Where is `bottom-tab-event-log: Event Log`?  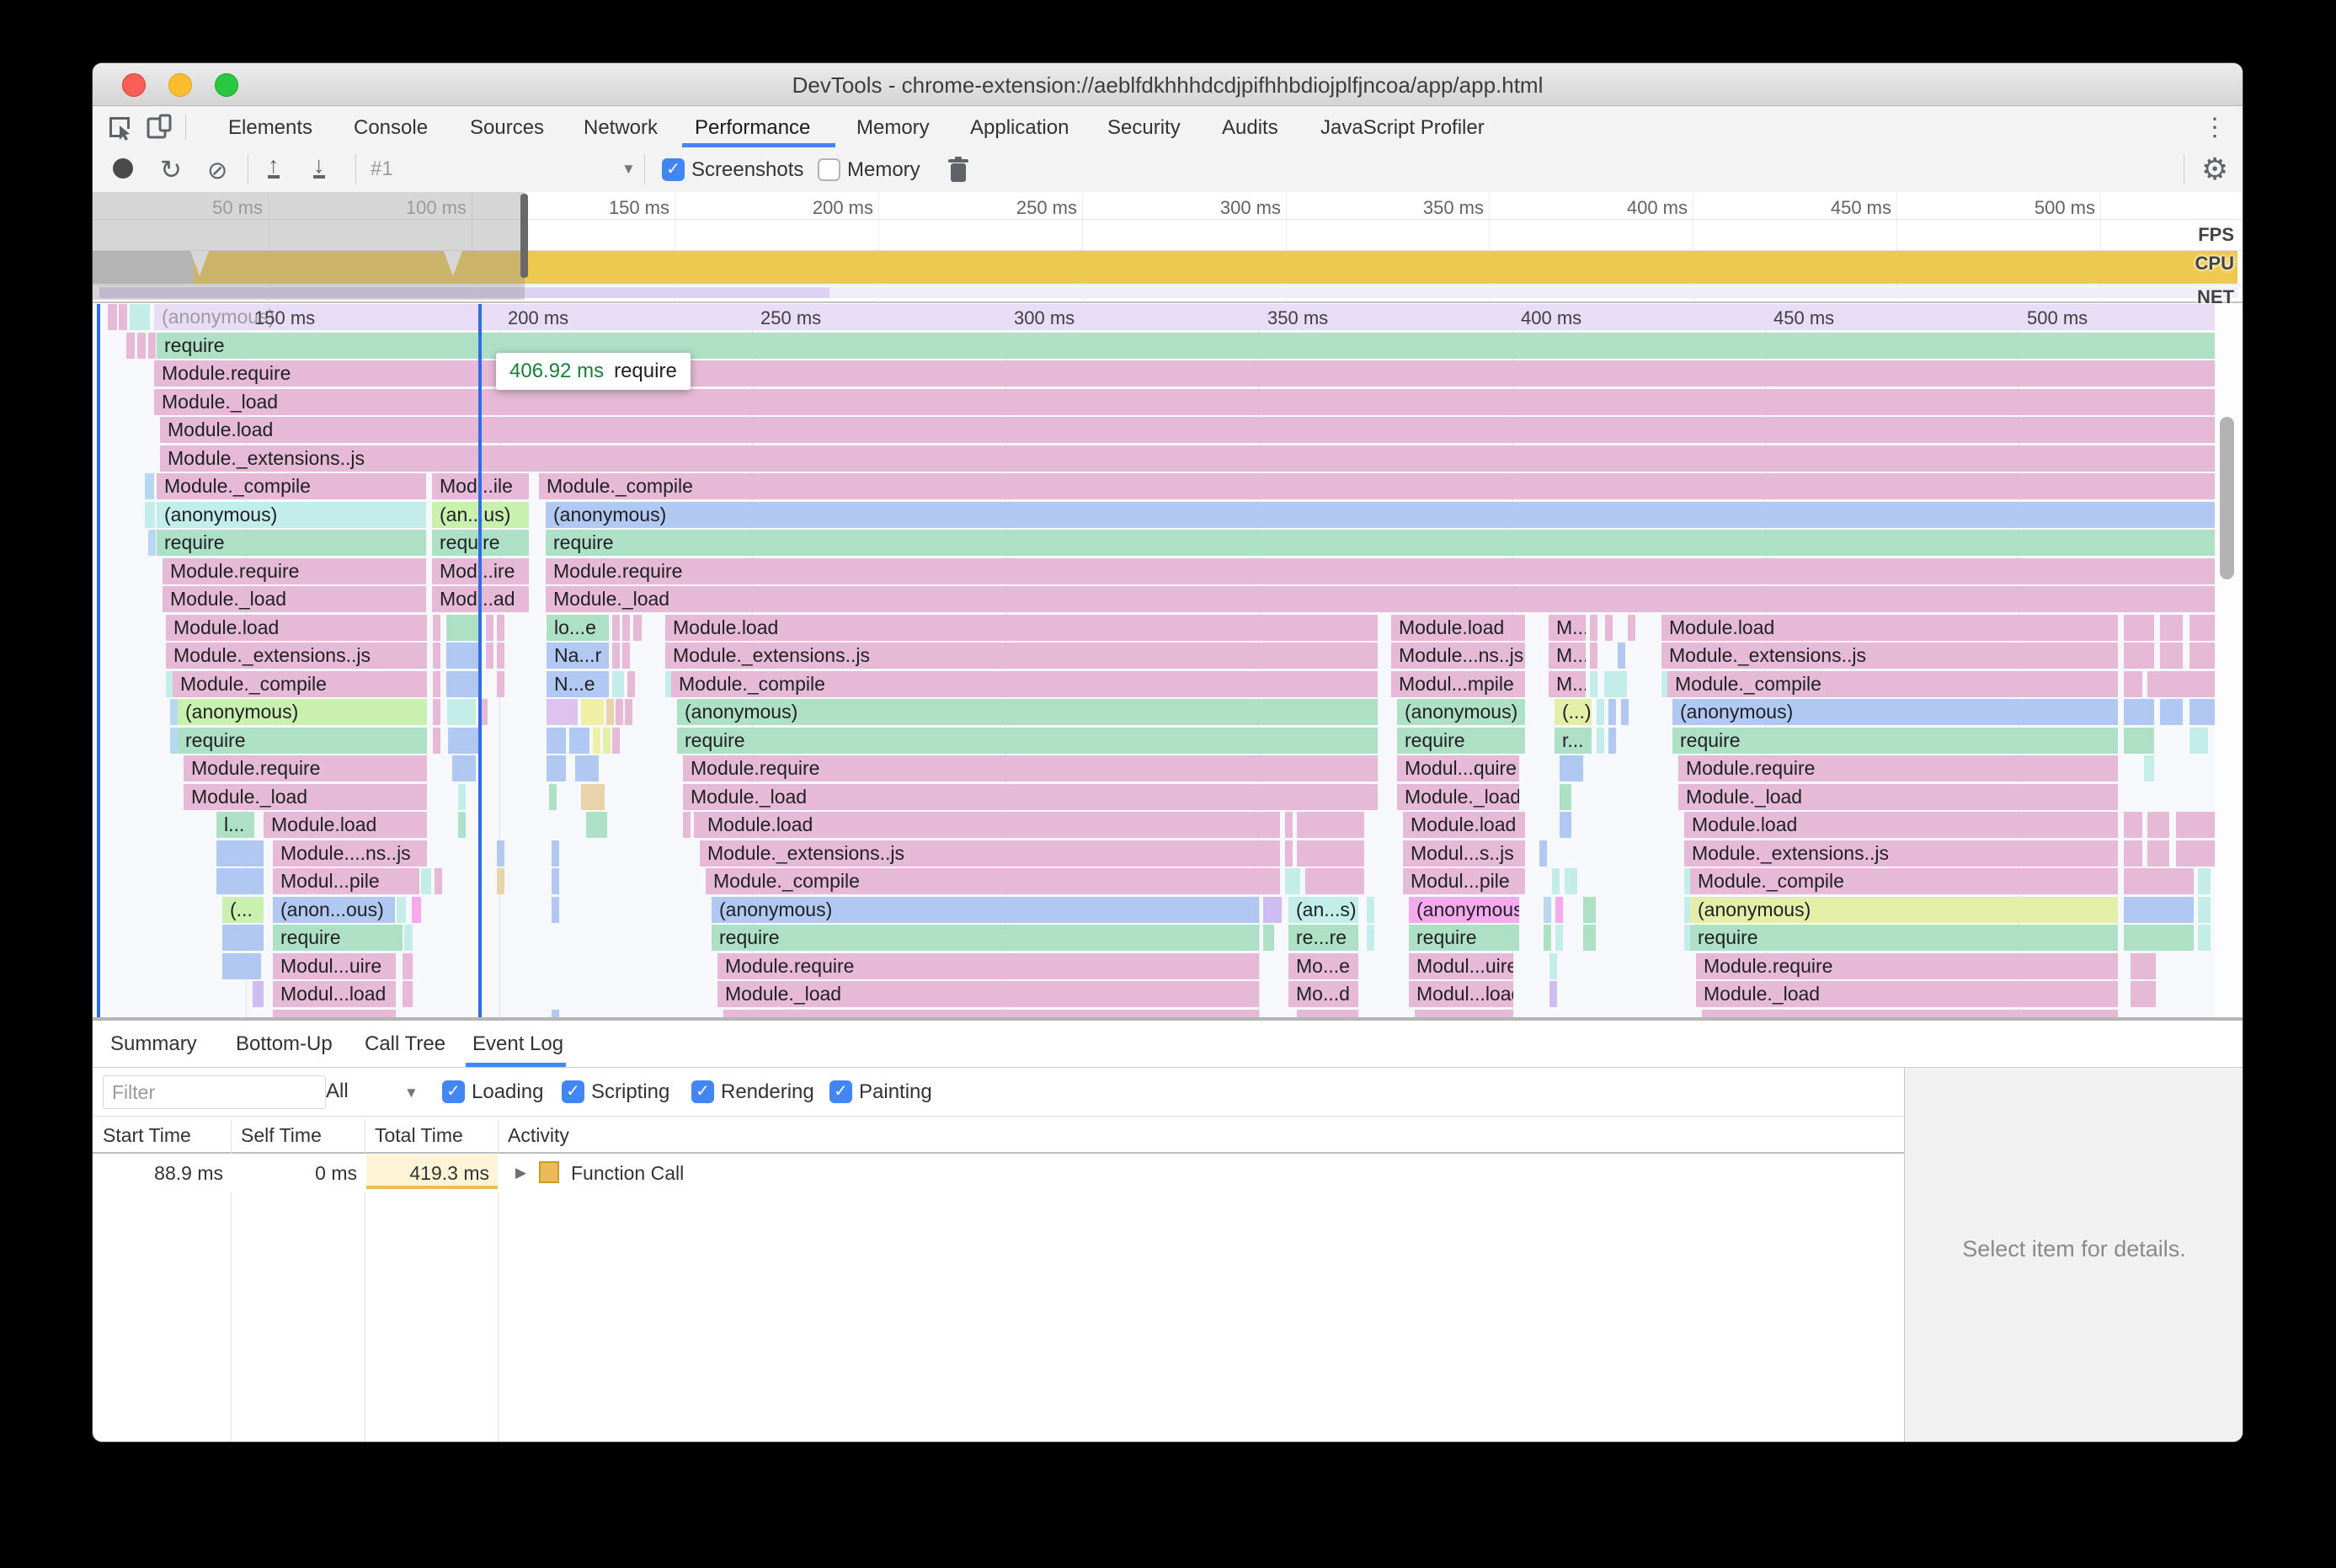 bottom-tab-event-log: Event Log is located at coordinates (517, 1044).